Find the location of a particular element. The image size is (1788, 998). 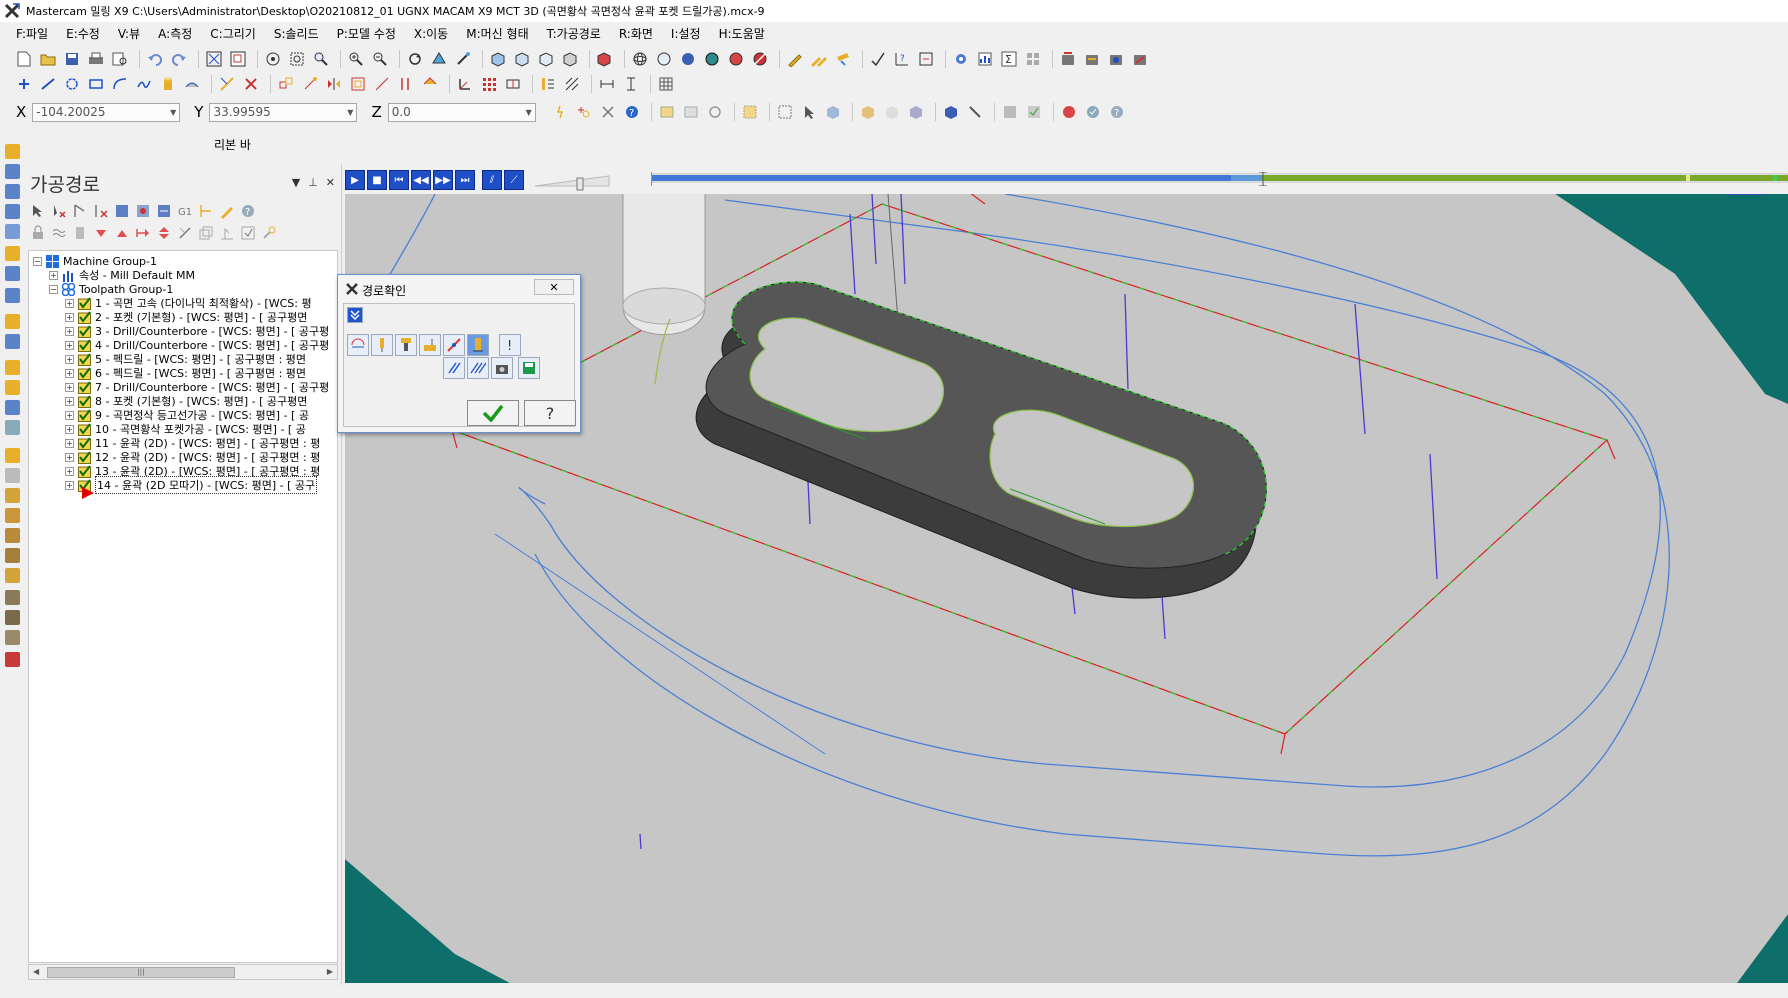

insert-arrow-icon is located at coordinates (143, 233).